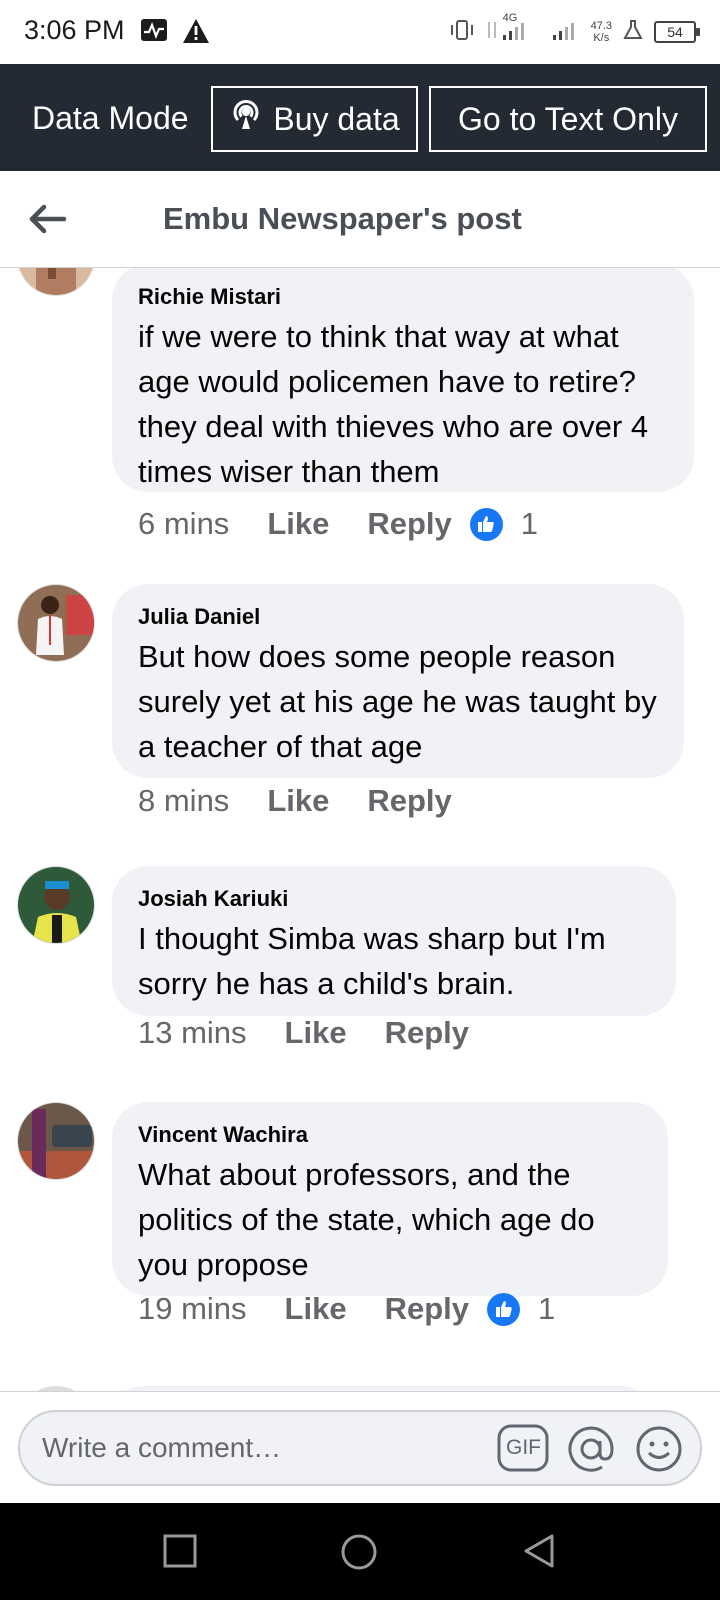 This screenshot has height=1600, width=720. I want to click on status-right-group: 4G 47.3 K/s 54, so click(574, 31).